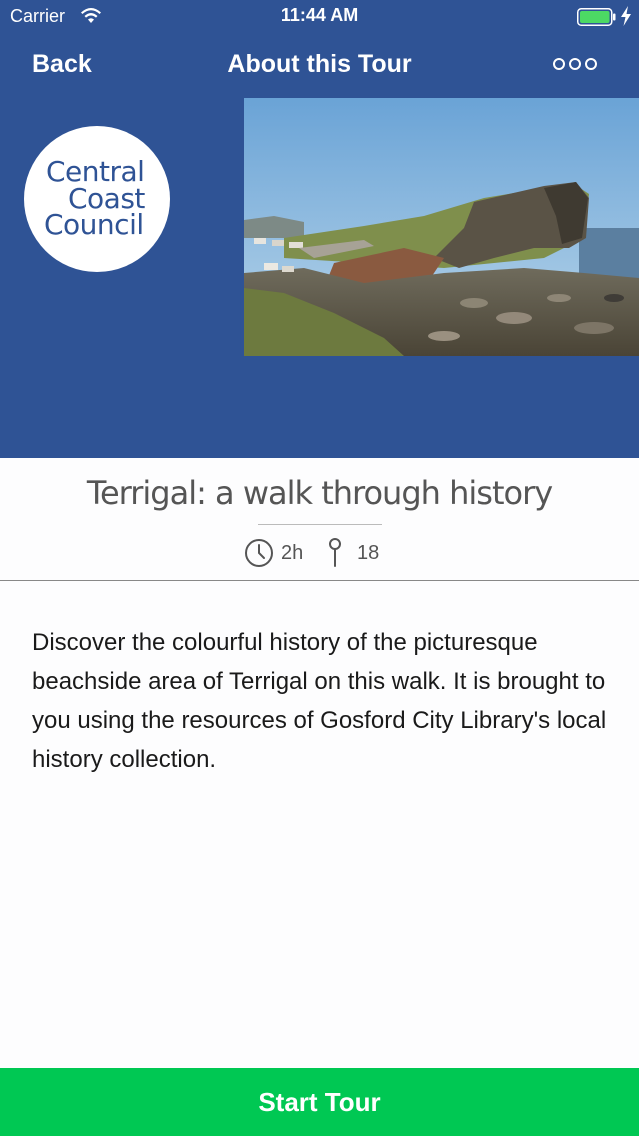  What do you see at coordinates (626, 16) in the screenshot?
I see `charging-bolt-icon` at bounding box center [626, 16].